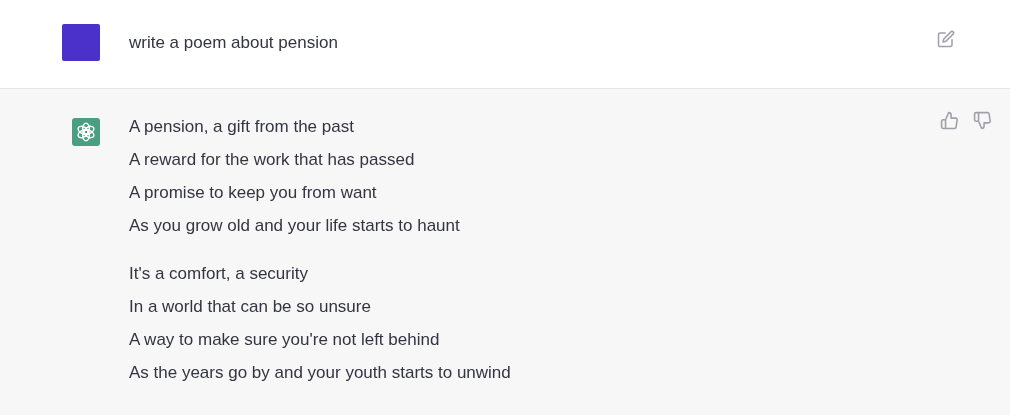  I want to click on edit-button, so click(946, 39).